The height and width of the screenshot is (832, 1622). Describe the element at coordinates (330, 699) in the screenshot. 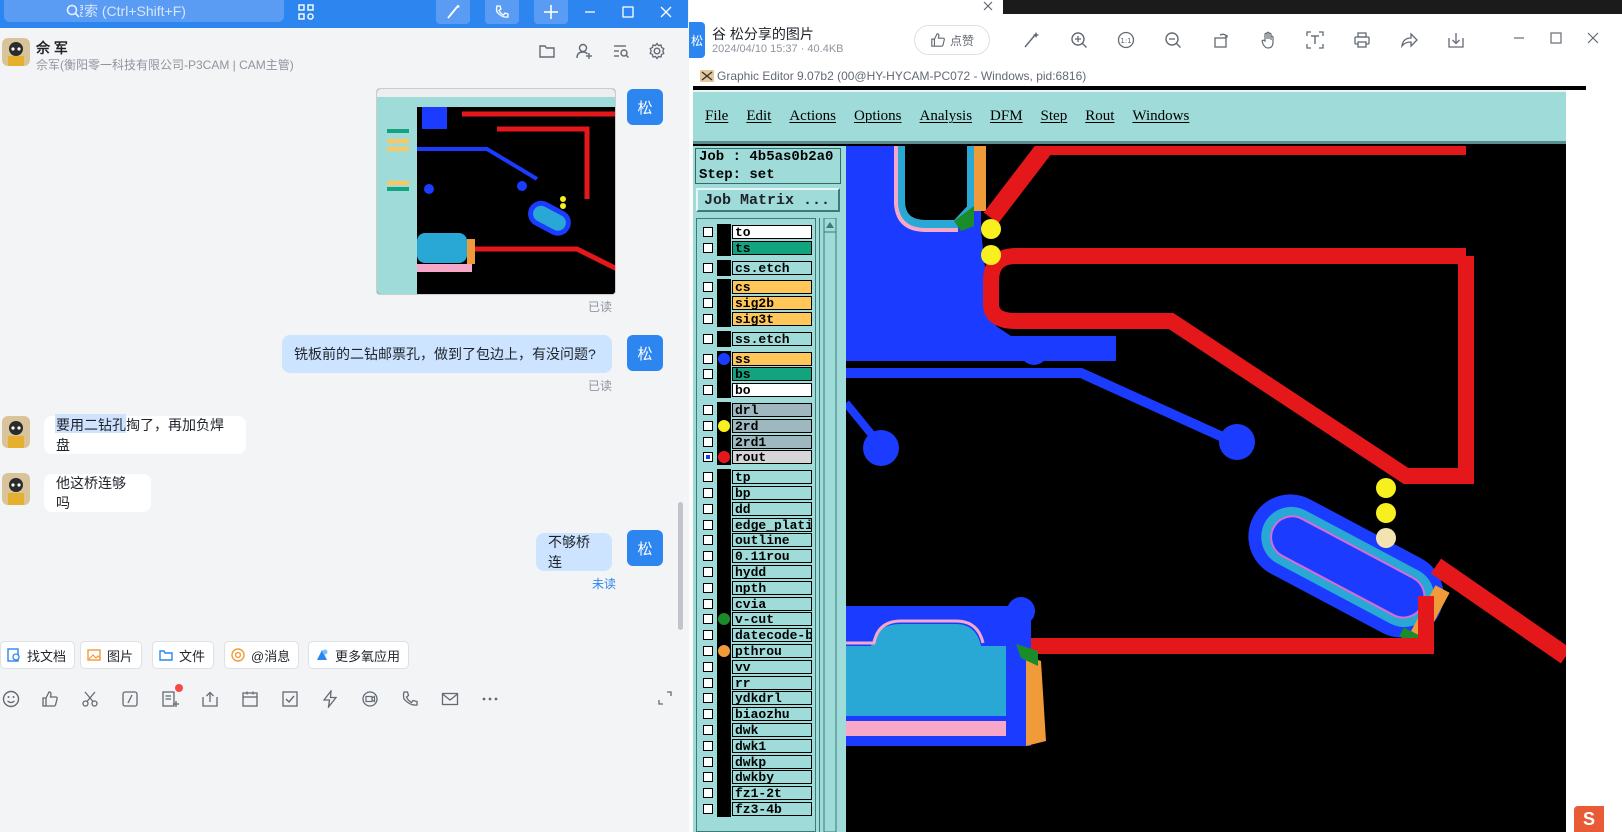

I see `lightning-icon` at that location.